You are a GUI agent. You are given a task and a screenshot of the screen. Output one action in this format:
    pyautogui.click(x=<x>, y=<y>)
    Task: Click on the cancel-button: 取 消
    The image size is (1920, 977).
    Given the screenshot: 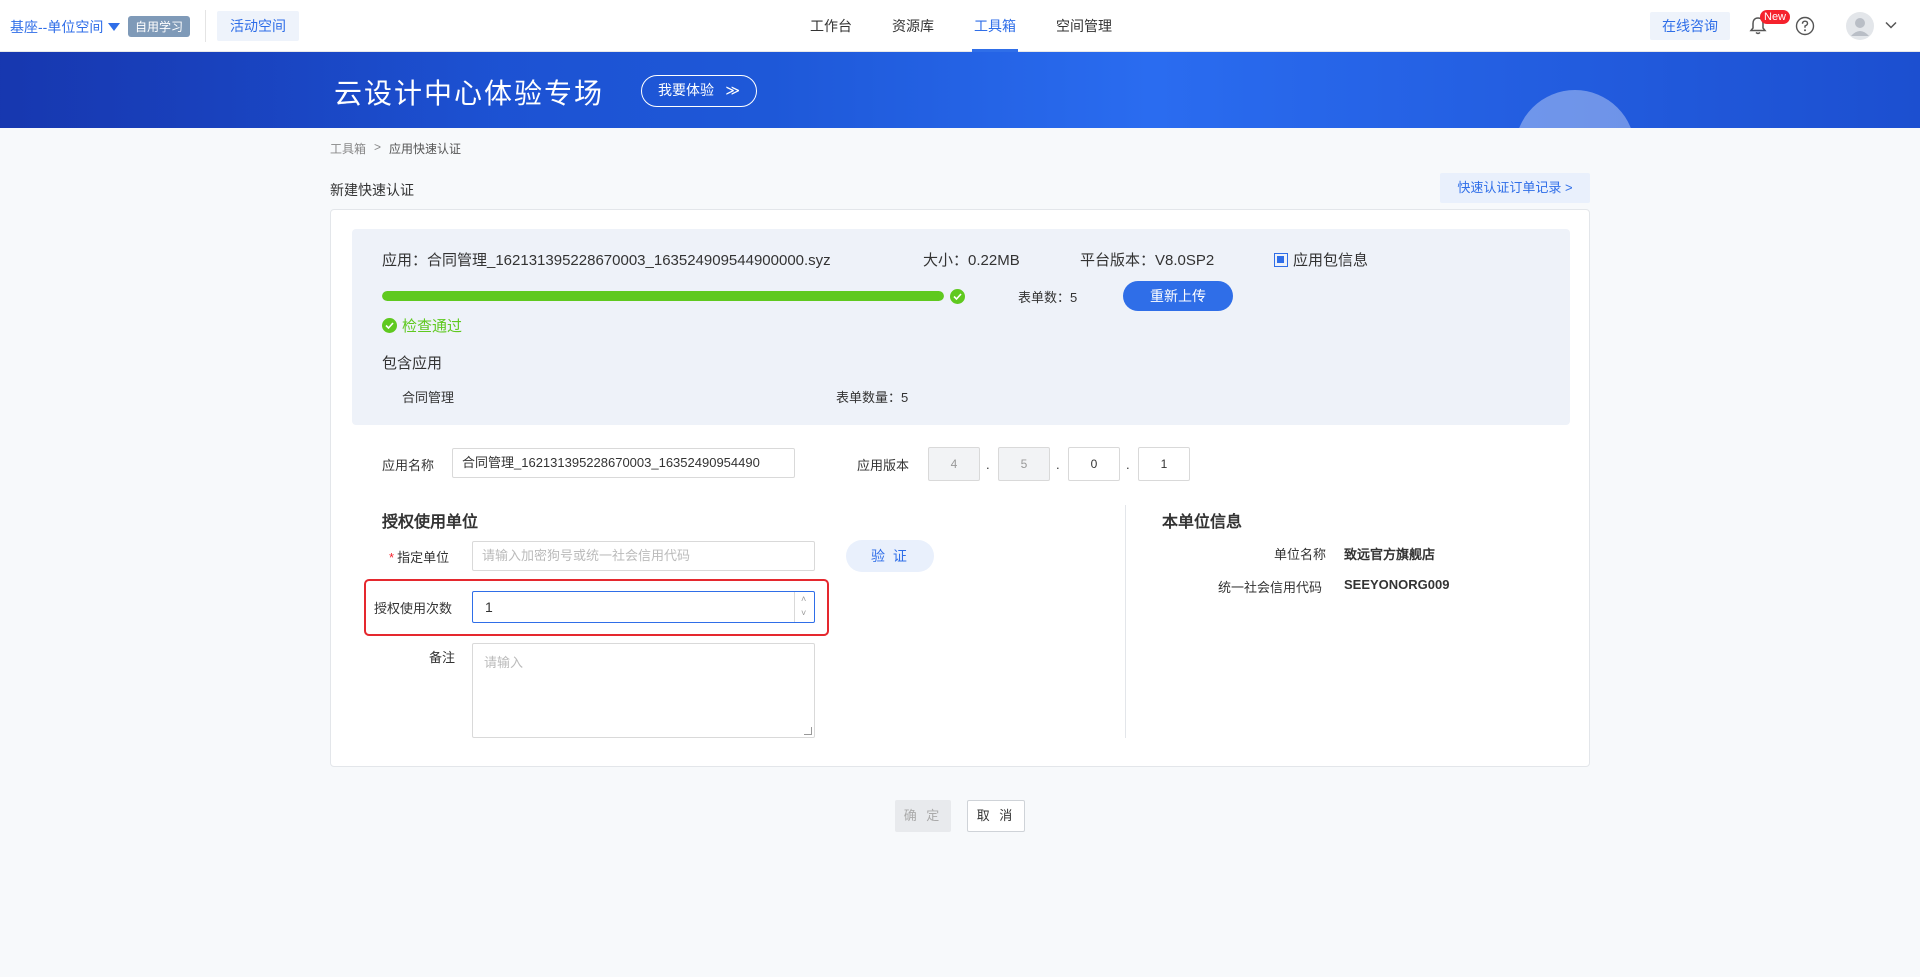 What is the action you would take?
    pyautogui.click(x=996, y=816)
    